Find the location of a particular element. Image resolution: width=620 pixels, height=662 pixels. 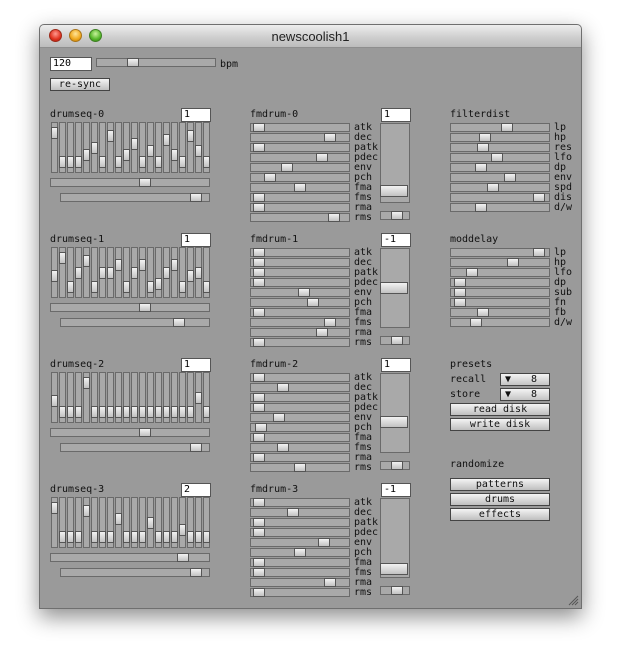

resync-button: re-sync is located at coordinates (80, 84).